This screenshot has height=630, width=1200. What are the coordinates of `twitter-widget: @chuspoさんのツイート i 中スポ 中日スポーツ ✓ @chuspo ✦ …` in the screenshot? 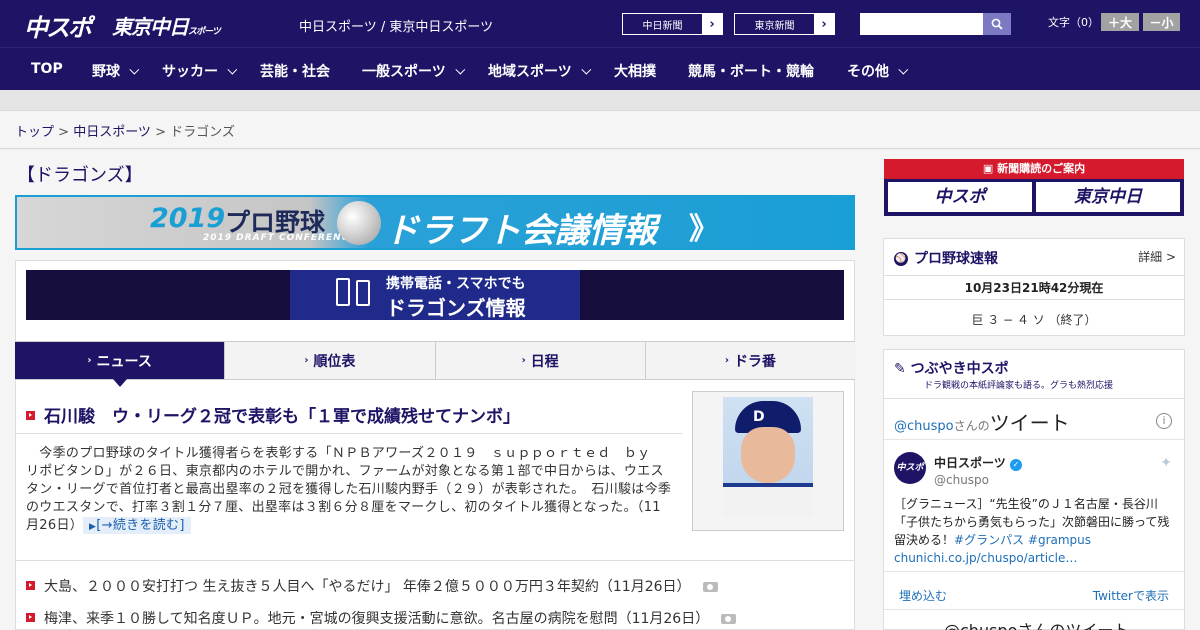 It's located at (1034, 514).